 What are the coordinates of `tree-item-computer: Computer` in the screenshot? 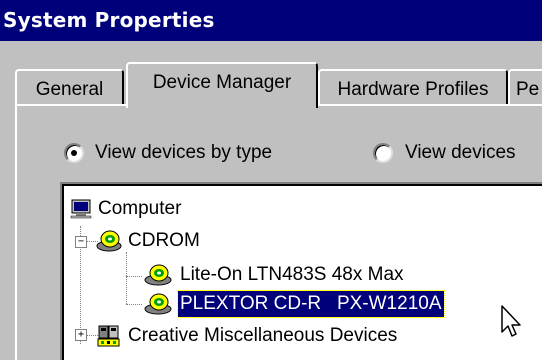 It's located at (212, 209).